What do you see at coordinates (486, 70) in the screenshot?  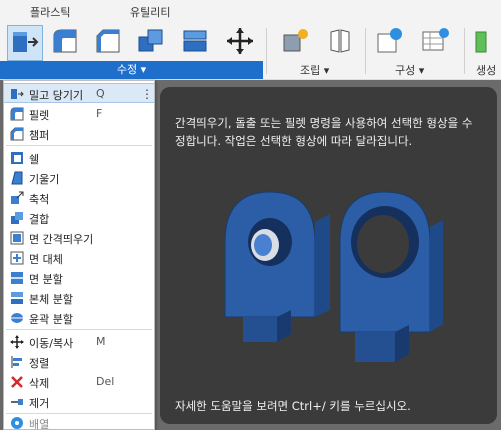 I see `create-dropdown: 생성` at bounding box center [486, 70].